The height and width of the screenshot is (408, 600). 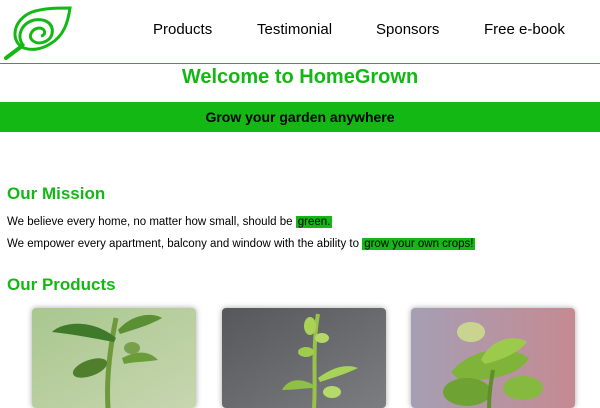 I want to click on nav-testimonial-link: Testimonial, so click(x=294, y=29).